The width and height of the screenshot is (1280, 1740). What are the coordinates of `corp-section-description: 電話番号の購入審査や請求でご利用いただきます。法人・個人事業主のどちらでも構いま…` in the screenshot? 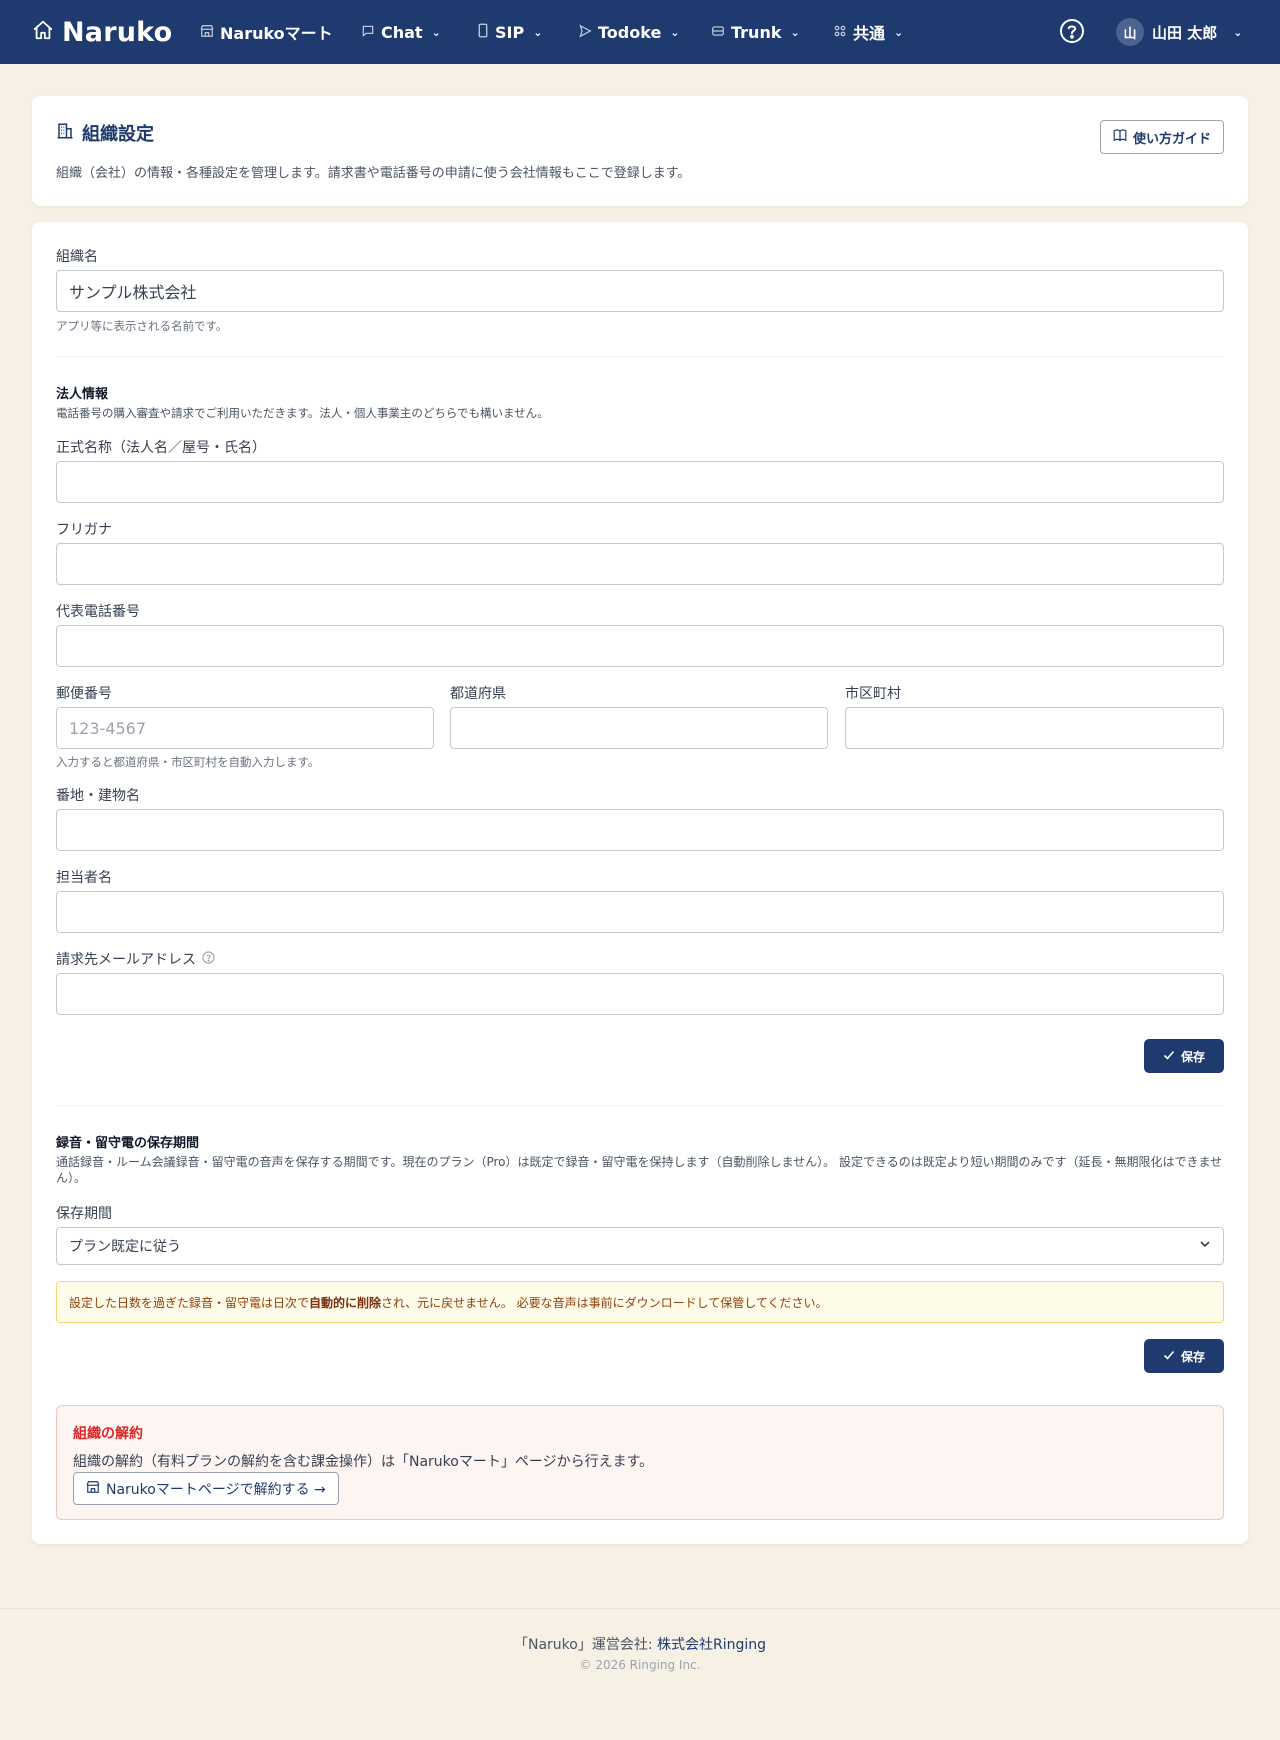 It's located at (302, 413).